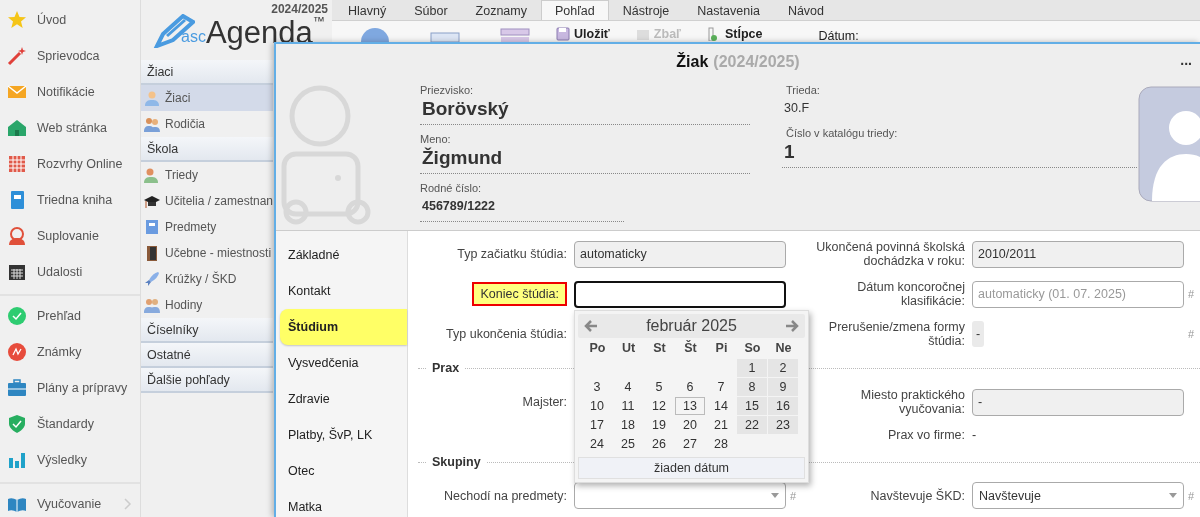  I want to click on field-label: Priezvisko:, so click(447, 90).